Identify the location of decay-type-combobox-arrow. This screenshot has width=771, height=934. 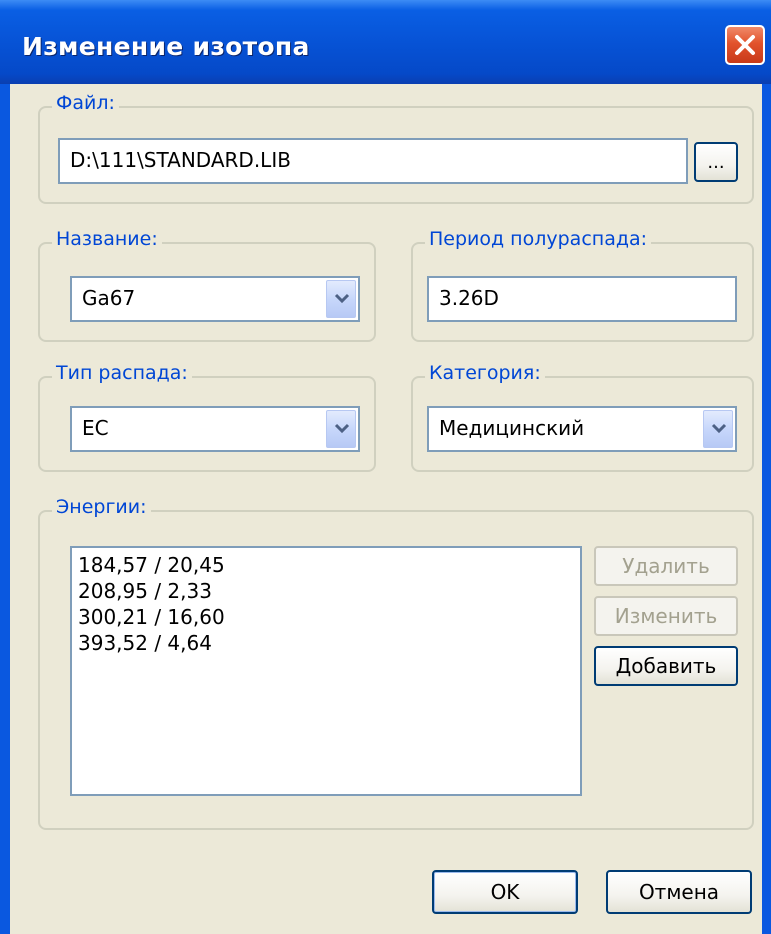
(341, 429).